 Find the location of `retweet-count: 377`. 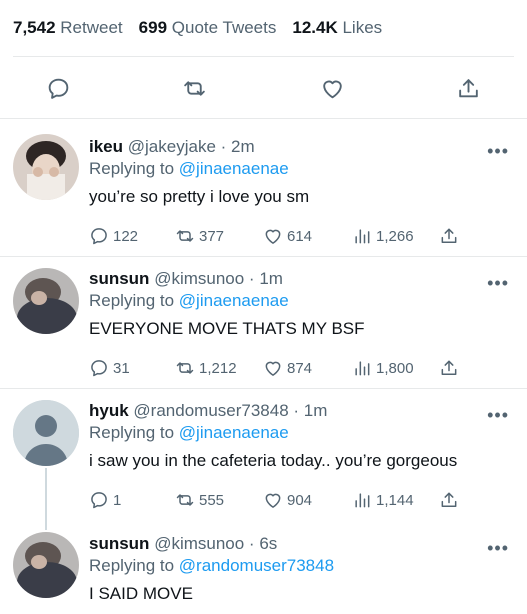

retweet-count: 377 is located at coordinates (212, 236).